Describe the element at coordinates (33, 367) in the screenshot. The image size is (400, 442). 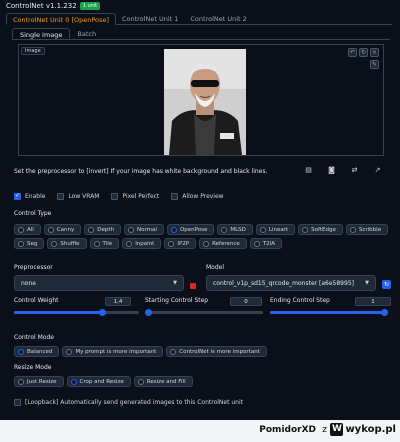
I see `resize-mode-label: Resize Mode` at that location.